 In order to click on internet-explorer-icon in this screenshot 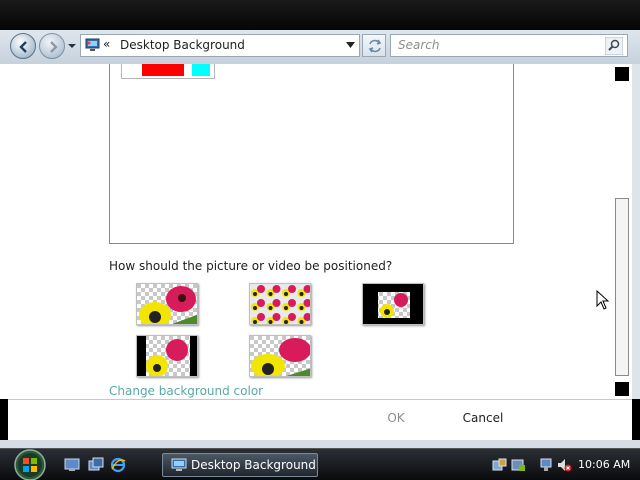, I will do `click(118, 465)`.